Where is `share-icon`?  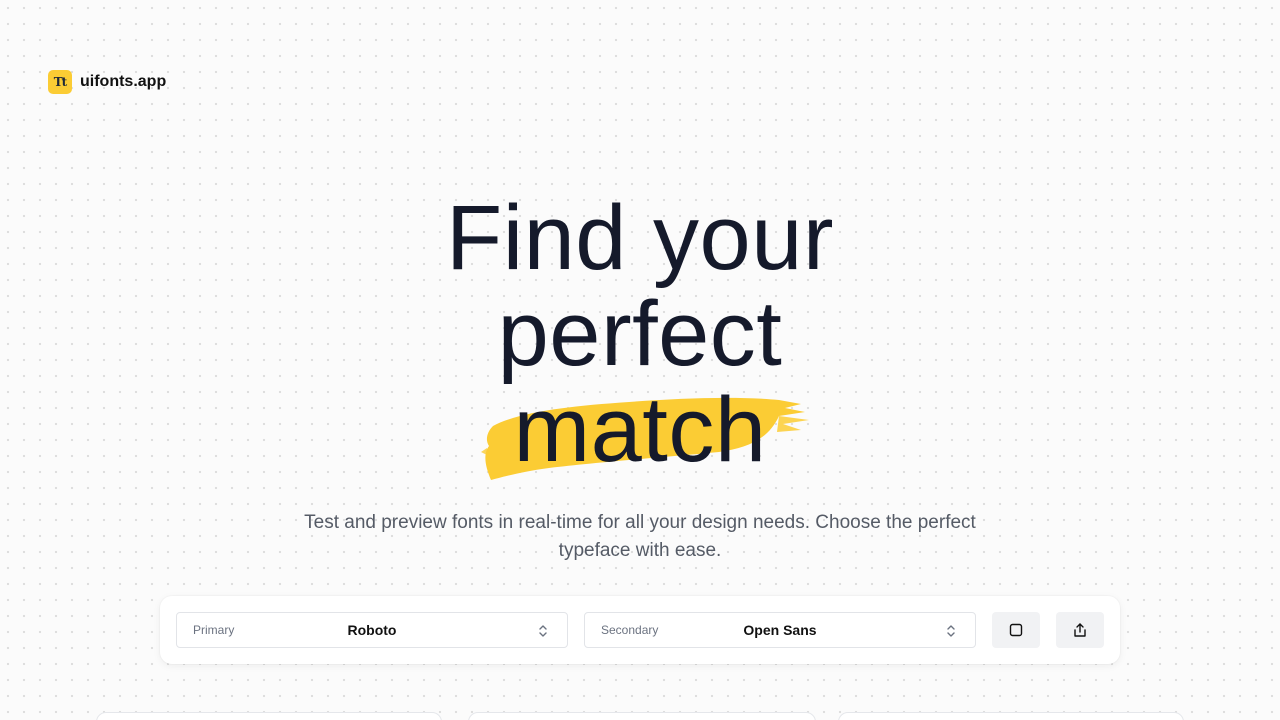
share-icon is located at coordinates (1080, 630).